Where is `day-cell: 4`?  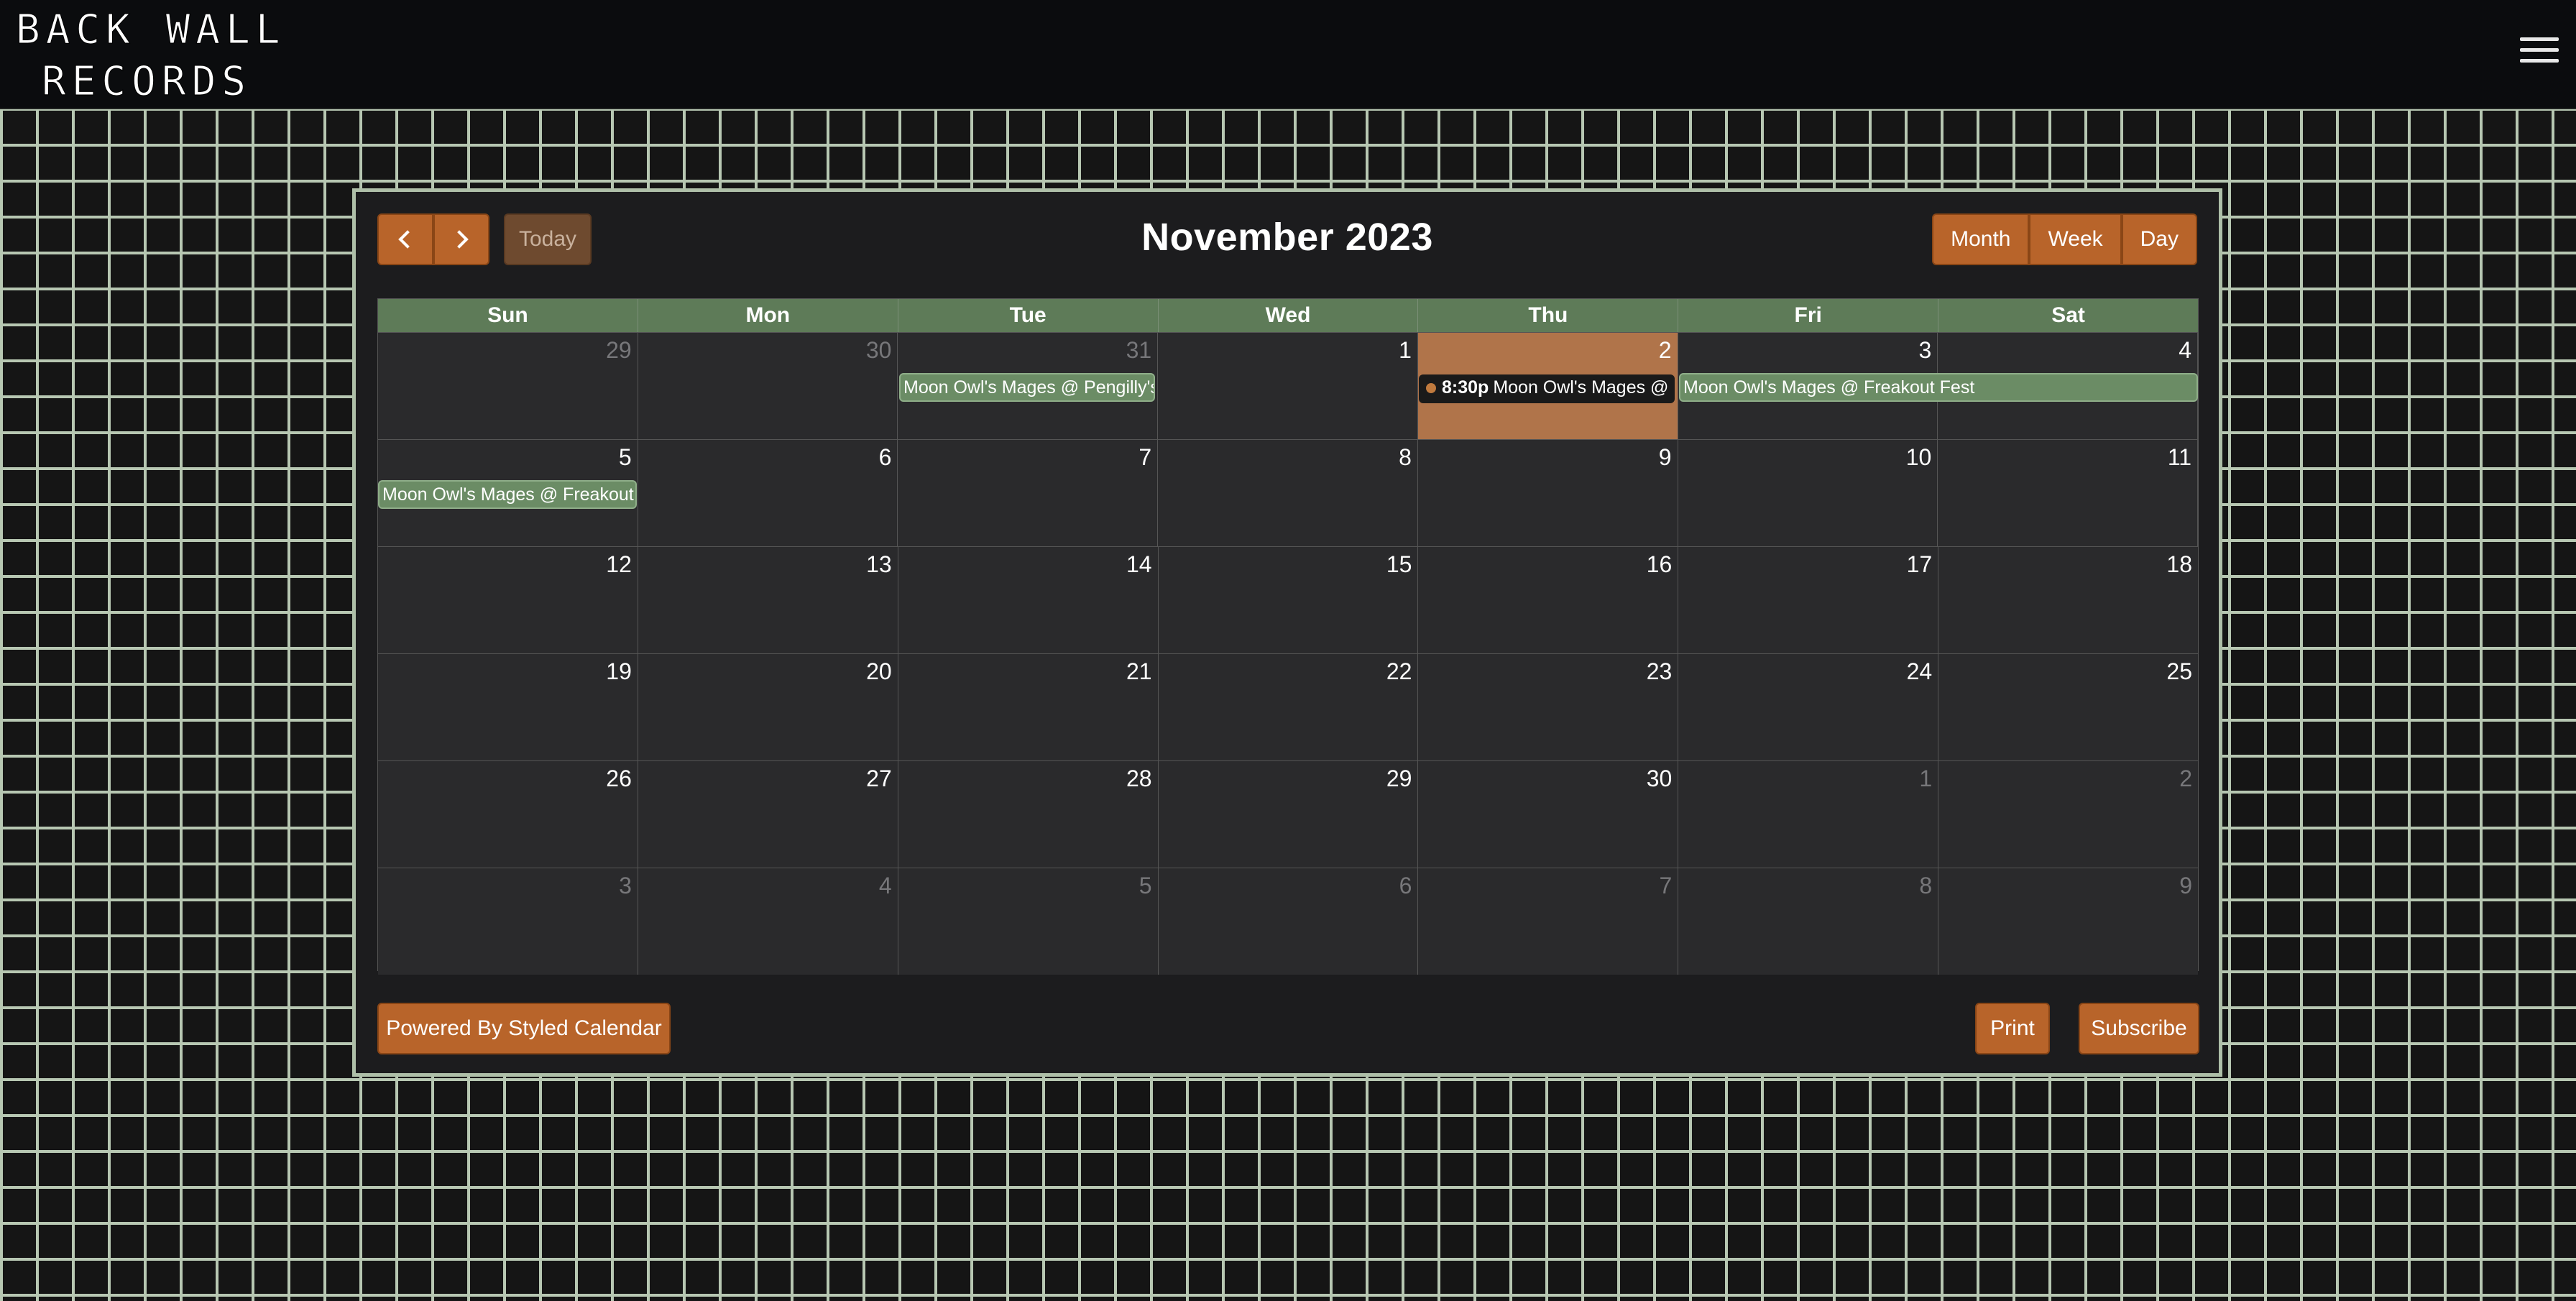
day-cell: 4 is located at coordinates (768, 921).